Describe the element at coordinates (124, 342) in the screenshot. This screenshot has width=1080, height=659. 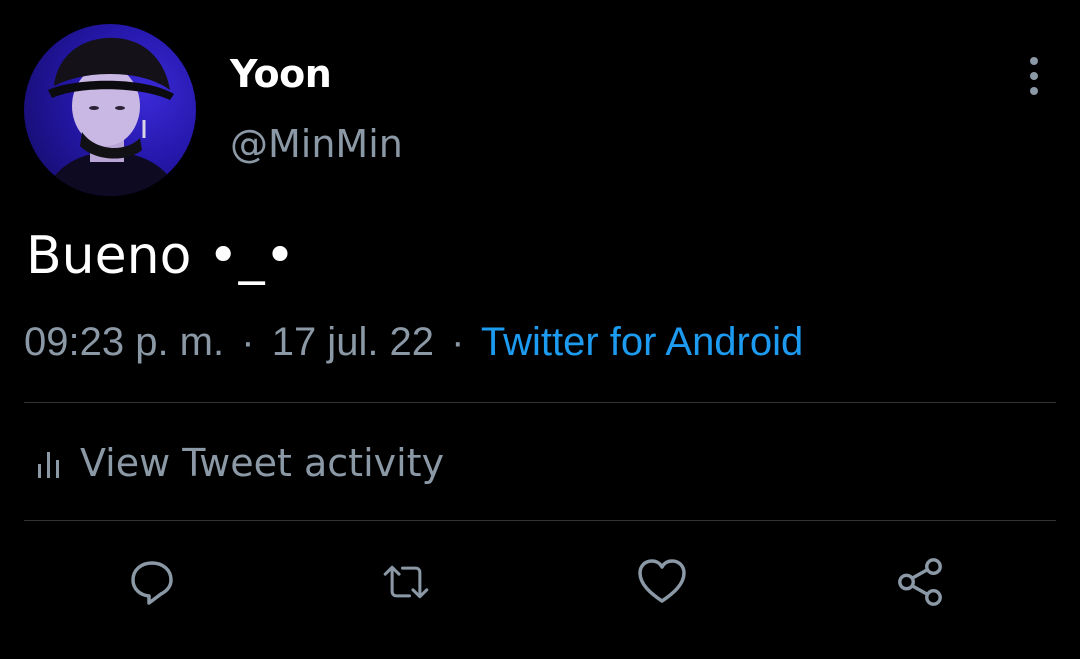
I see `tweet-time: 09:23 p. m.` at that location.